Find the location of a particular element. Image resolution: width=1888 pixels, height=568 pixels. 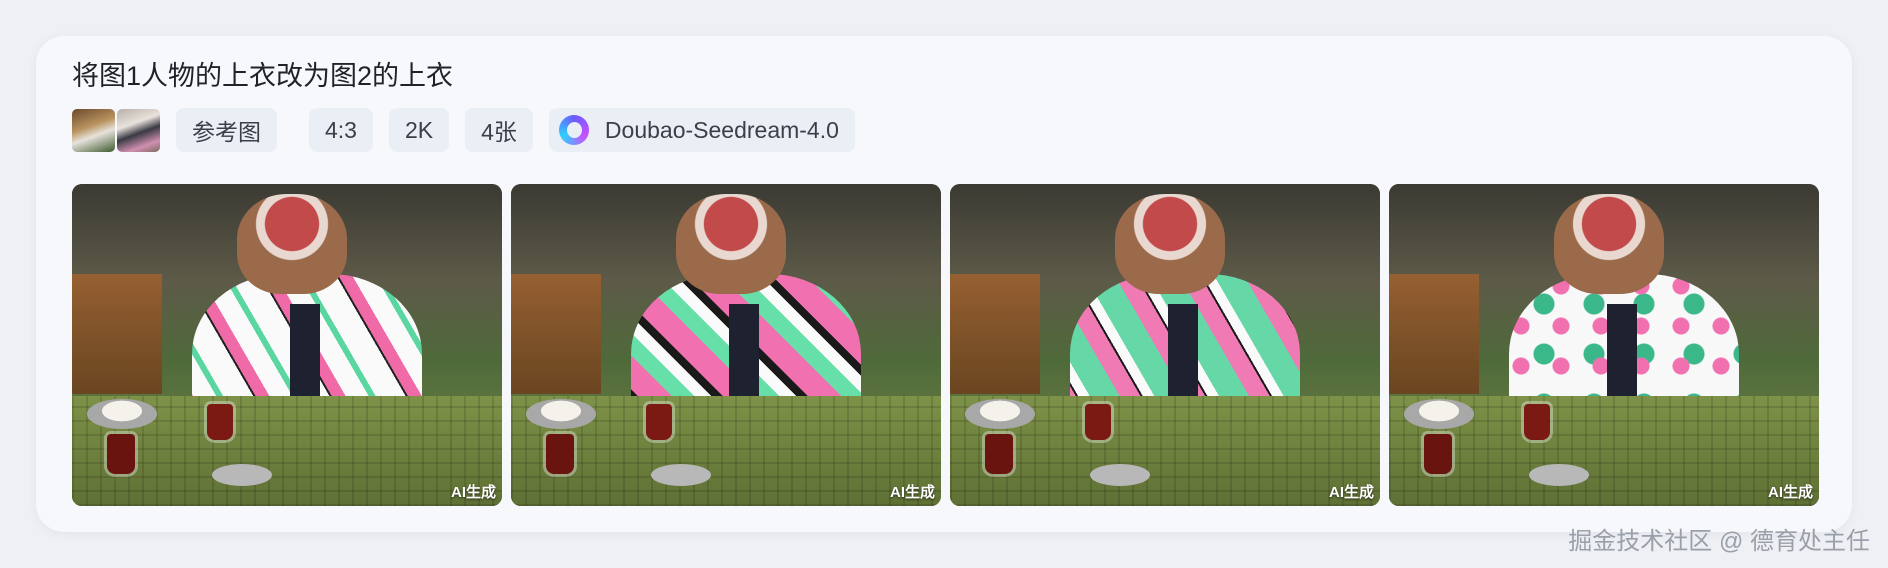

doubao-model-icon is located at coordinates (574, 130).